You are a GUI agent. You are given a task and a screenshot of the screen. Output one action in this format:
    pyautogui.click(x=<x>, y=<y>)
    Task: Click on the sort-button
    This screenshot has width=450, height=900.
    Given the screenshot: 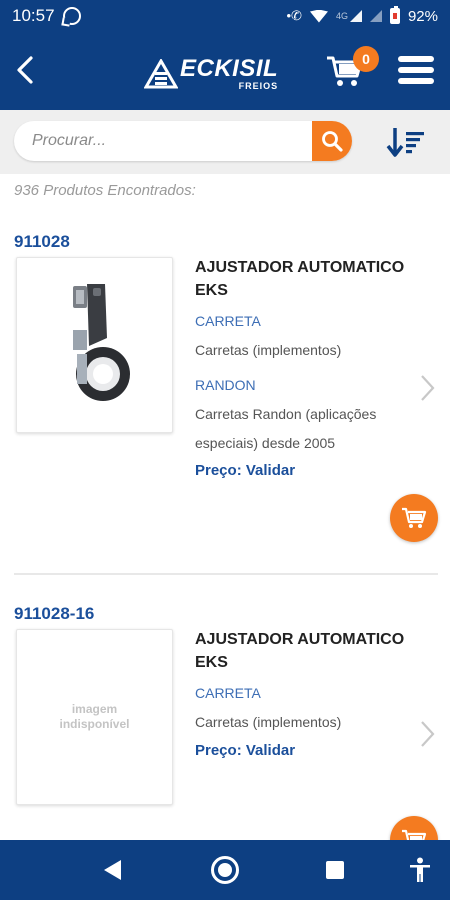 What is the action you would take?
    pyautogui.click(x=406, y=142)
    